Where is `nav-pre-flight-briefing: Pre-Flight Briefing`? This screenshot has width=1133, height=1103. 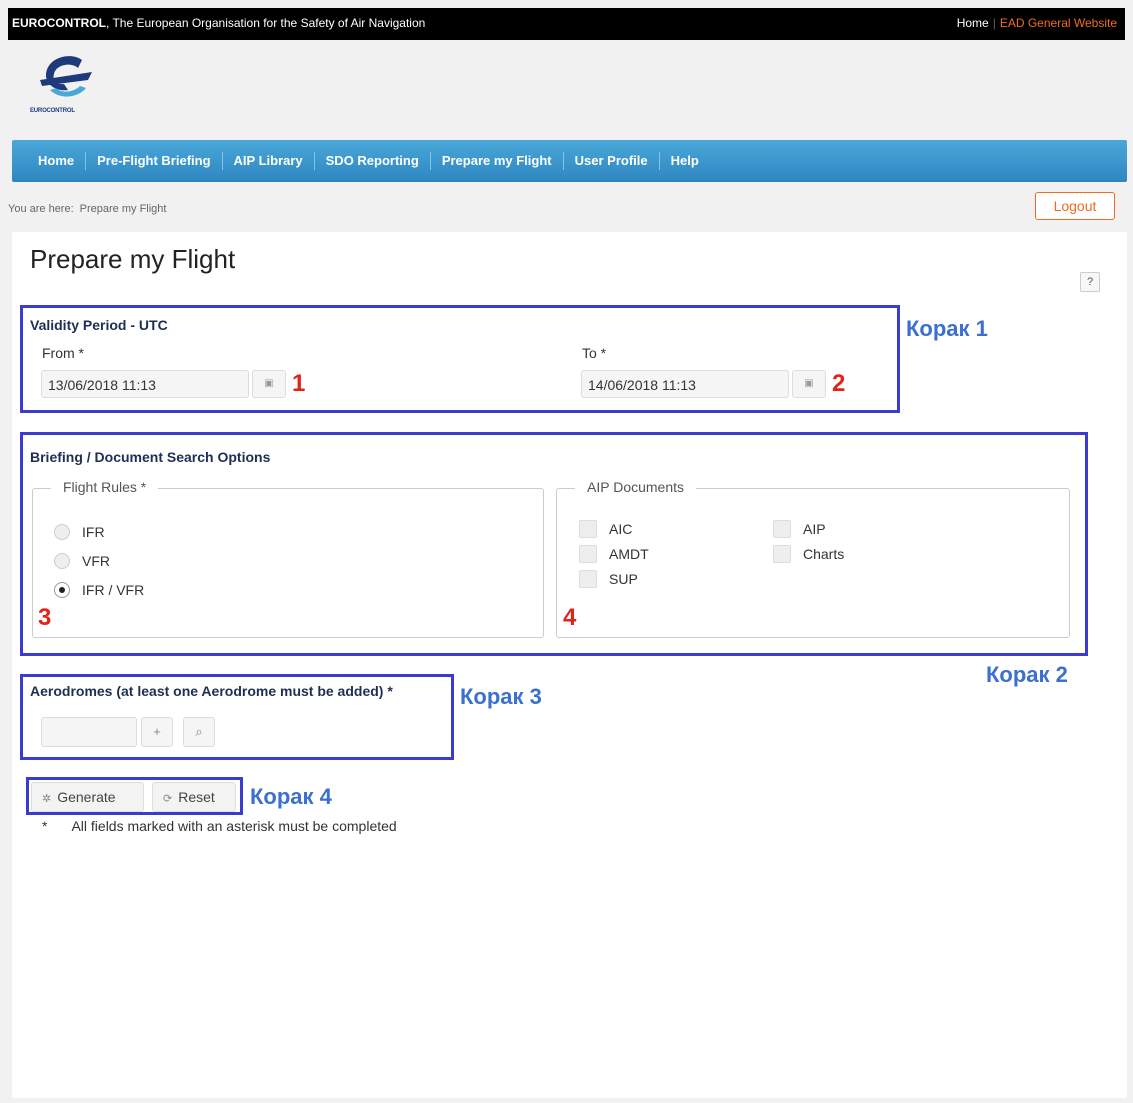 nav-pre-flight-briefing: Pre-Flight Briefing is located at coordinates (153, 161).